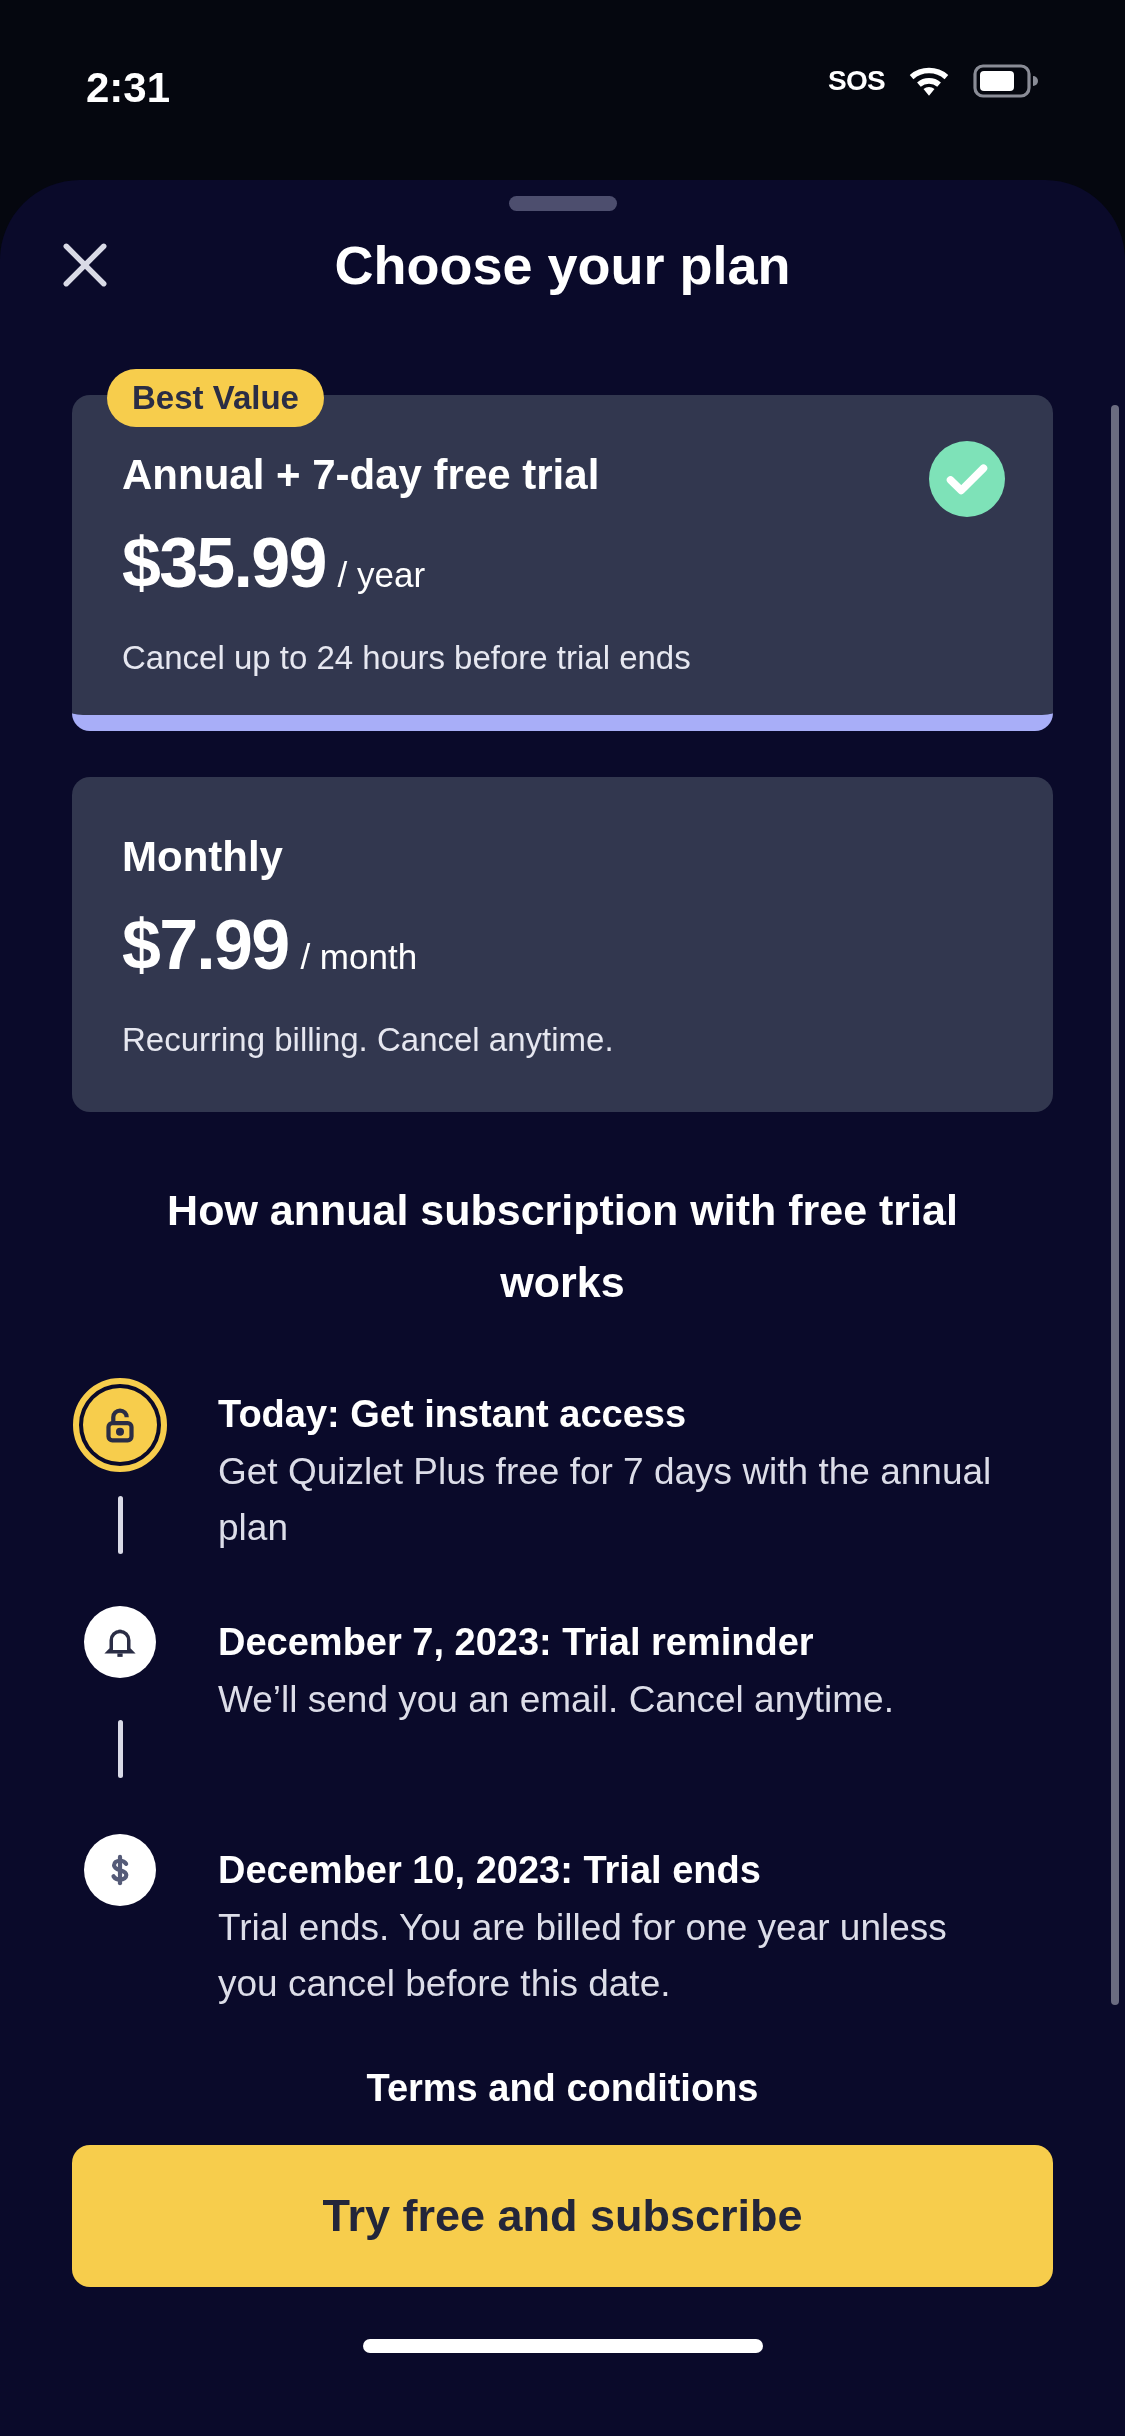  Describe the element at coordinates (562, 265) in the screenshot. I see `sheet-title: Choose your plan` at that location.